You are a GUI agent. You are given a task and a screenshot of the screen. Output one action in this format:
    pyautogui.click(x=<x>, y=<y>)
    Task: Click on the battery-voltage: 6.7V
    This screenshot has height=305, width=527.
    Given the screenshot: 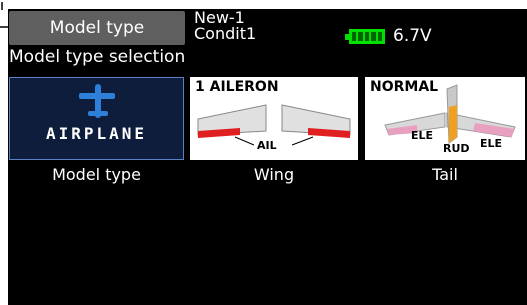 What is the action you would take?
    pyautogui.click(x=412, y=36)
    